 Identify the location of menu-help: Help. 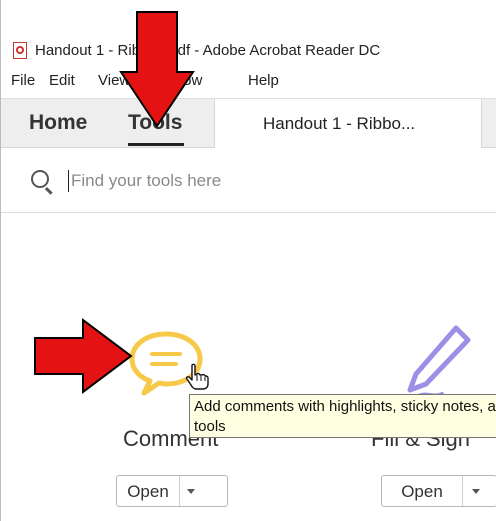
(263, 80).